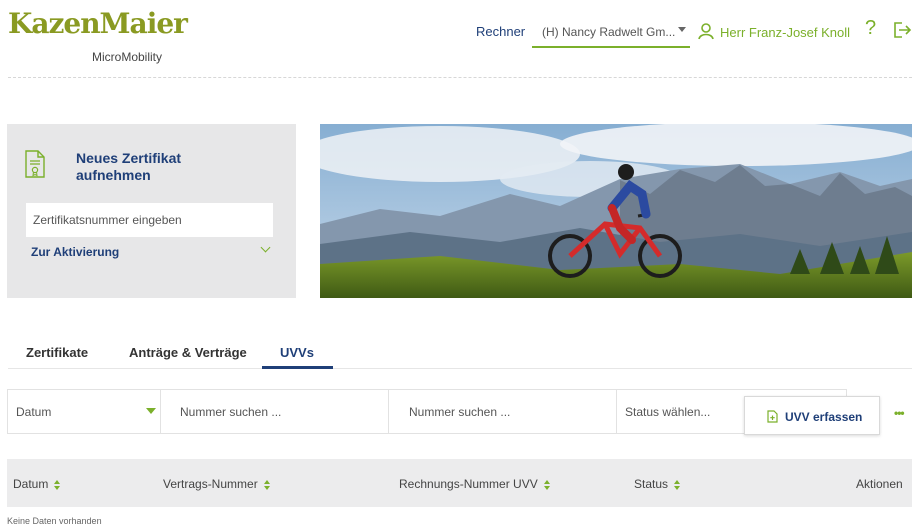 Image resolution: width=912 pixels, height=526 pixels. I want to click on header-divider, so click(460, 77).